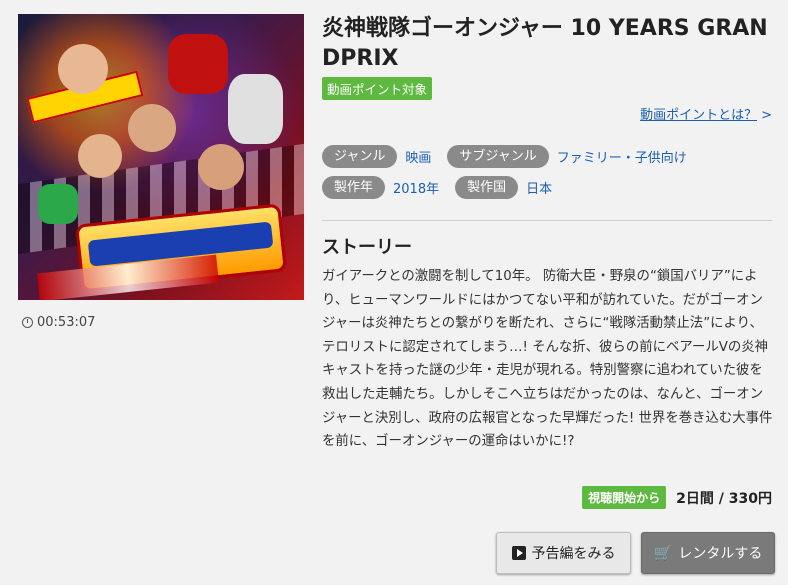 The image size is (788, 585). What do you see at coordinates (699, 115) in the screenshot?
I see `point-info-link-text: 動画ポイントとは？` at bounding box center [699, 115].